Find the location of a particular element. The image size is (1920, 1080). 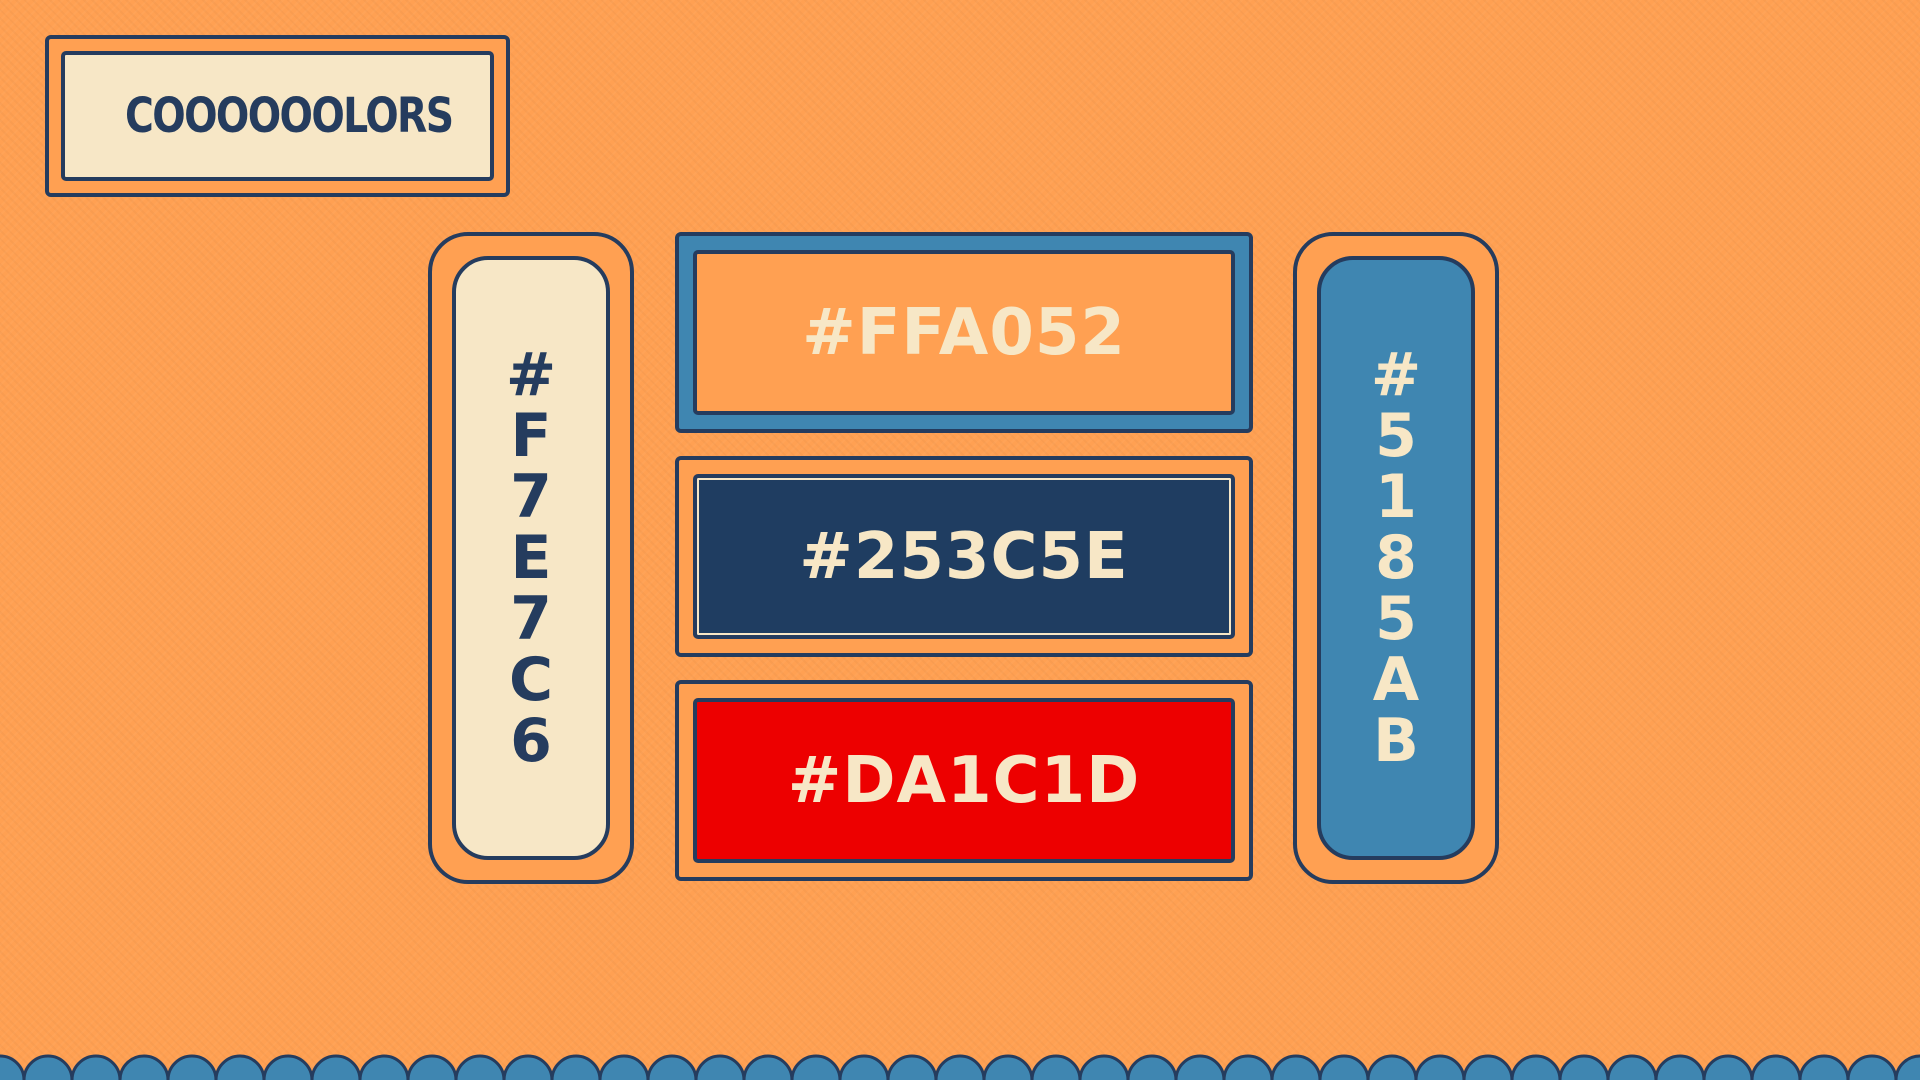

swatch-cream: # F 7 E 7 C 6 is located at coordinates (531, 558).